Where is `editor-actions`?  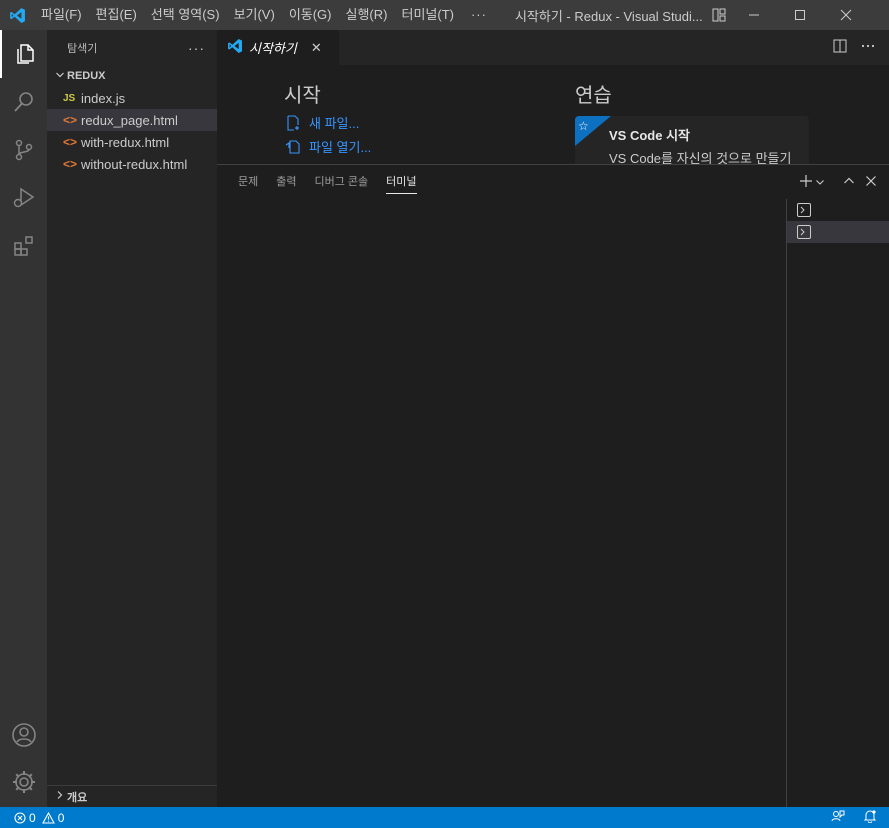 editor-actions is located at coordinates (854, 47).